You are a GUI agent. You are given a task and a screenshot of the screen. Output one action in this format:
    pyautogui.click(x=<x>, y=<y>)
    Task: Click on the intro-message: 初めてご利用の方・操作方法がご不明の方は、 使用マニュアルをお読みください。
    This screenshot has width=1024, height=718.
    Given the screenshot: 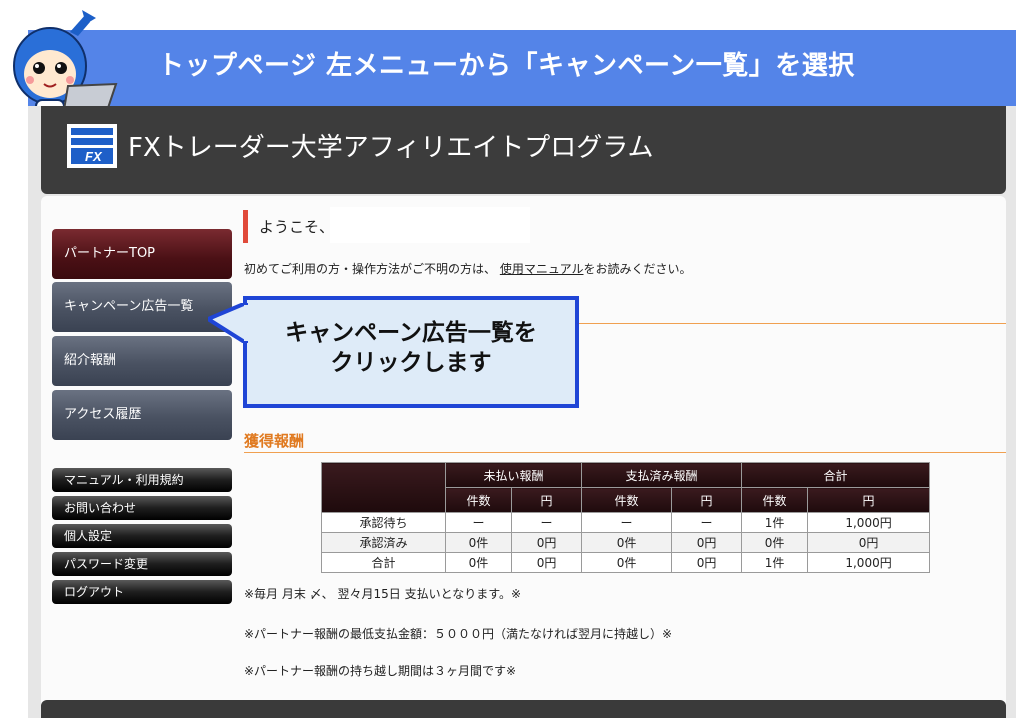 What is the action you would take?
    pyautogui.click(x=468, y=269)
    